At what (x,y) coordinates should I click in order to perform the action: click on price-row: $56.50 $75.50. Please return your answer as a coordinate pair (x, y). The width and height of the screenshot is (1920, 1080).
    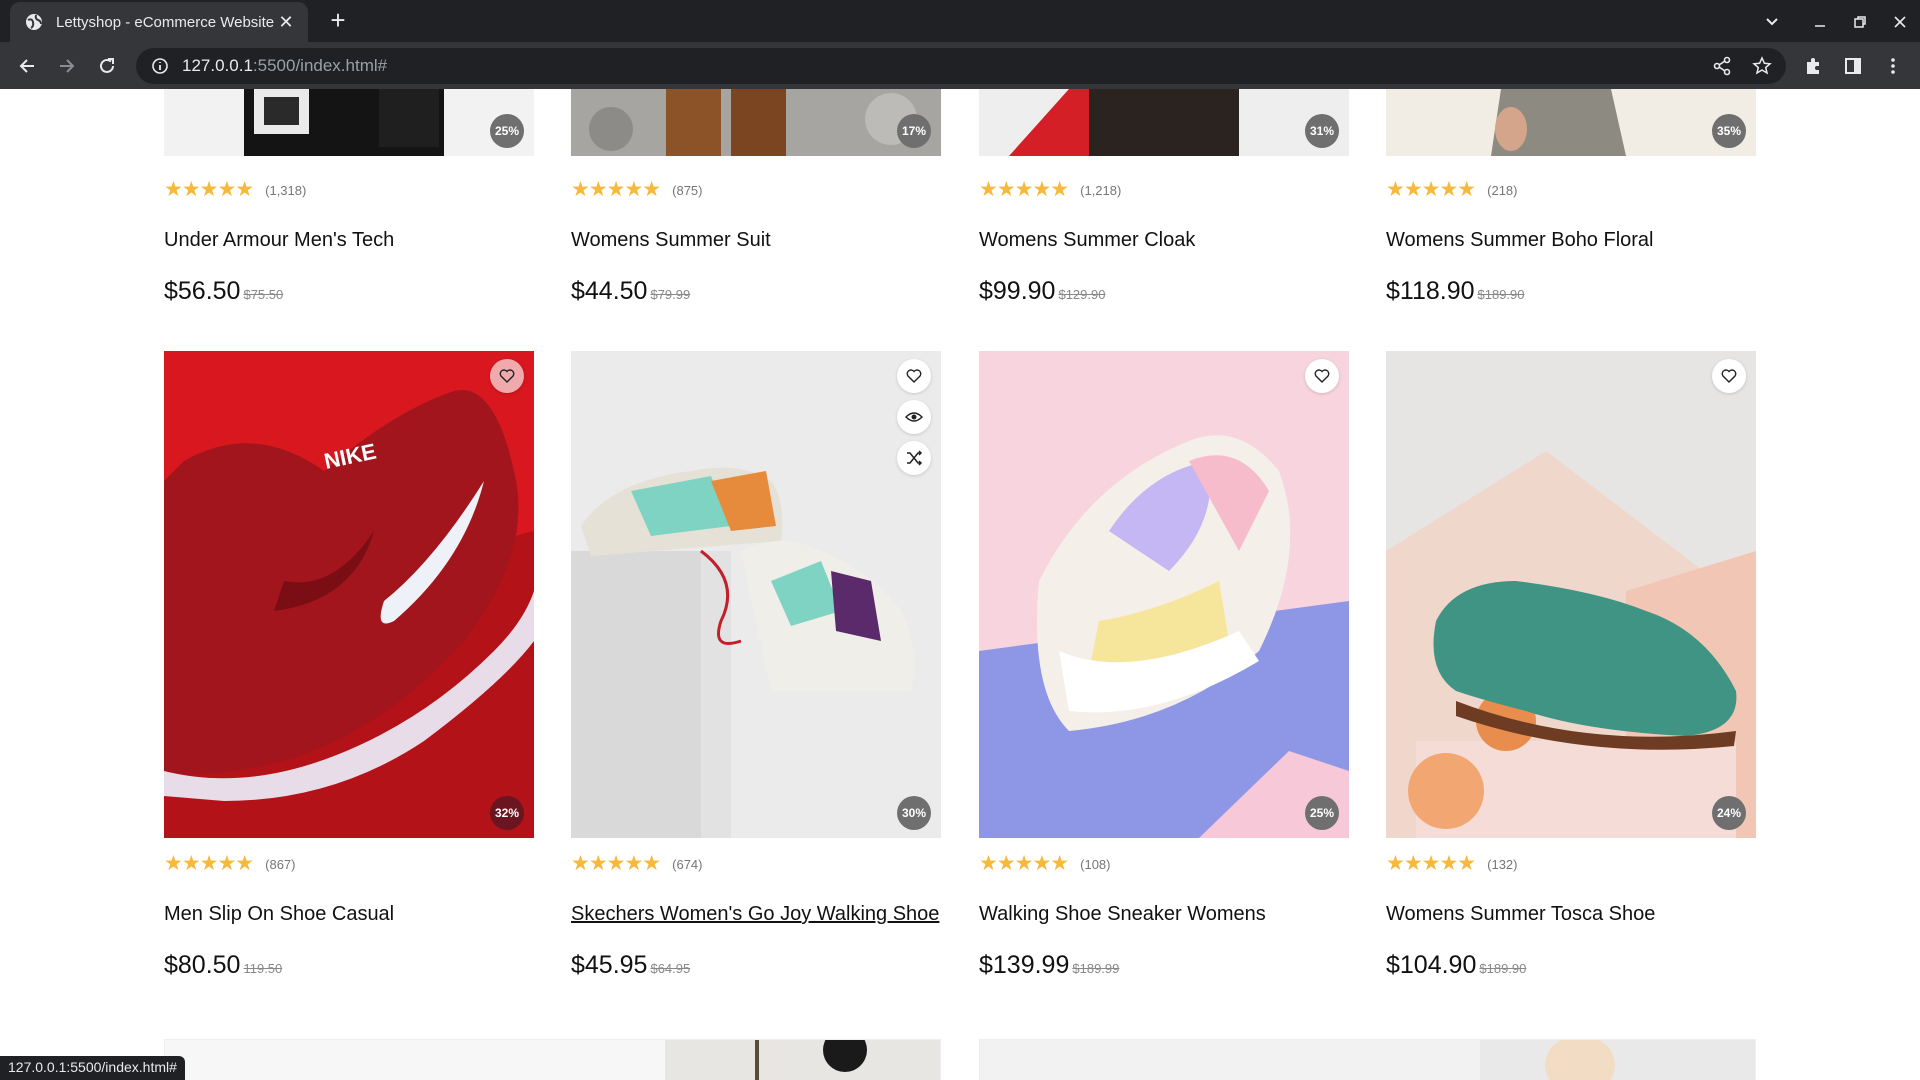
    Looking at the image, I should click on (223, 291).